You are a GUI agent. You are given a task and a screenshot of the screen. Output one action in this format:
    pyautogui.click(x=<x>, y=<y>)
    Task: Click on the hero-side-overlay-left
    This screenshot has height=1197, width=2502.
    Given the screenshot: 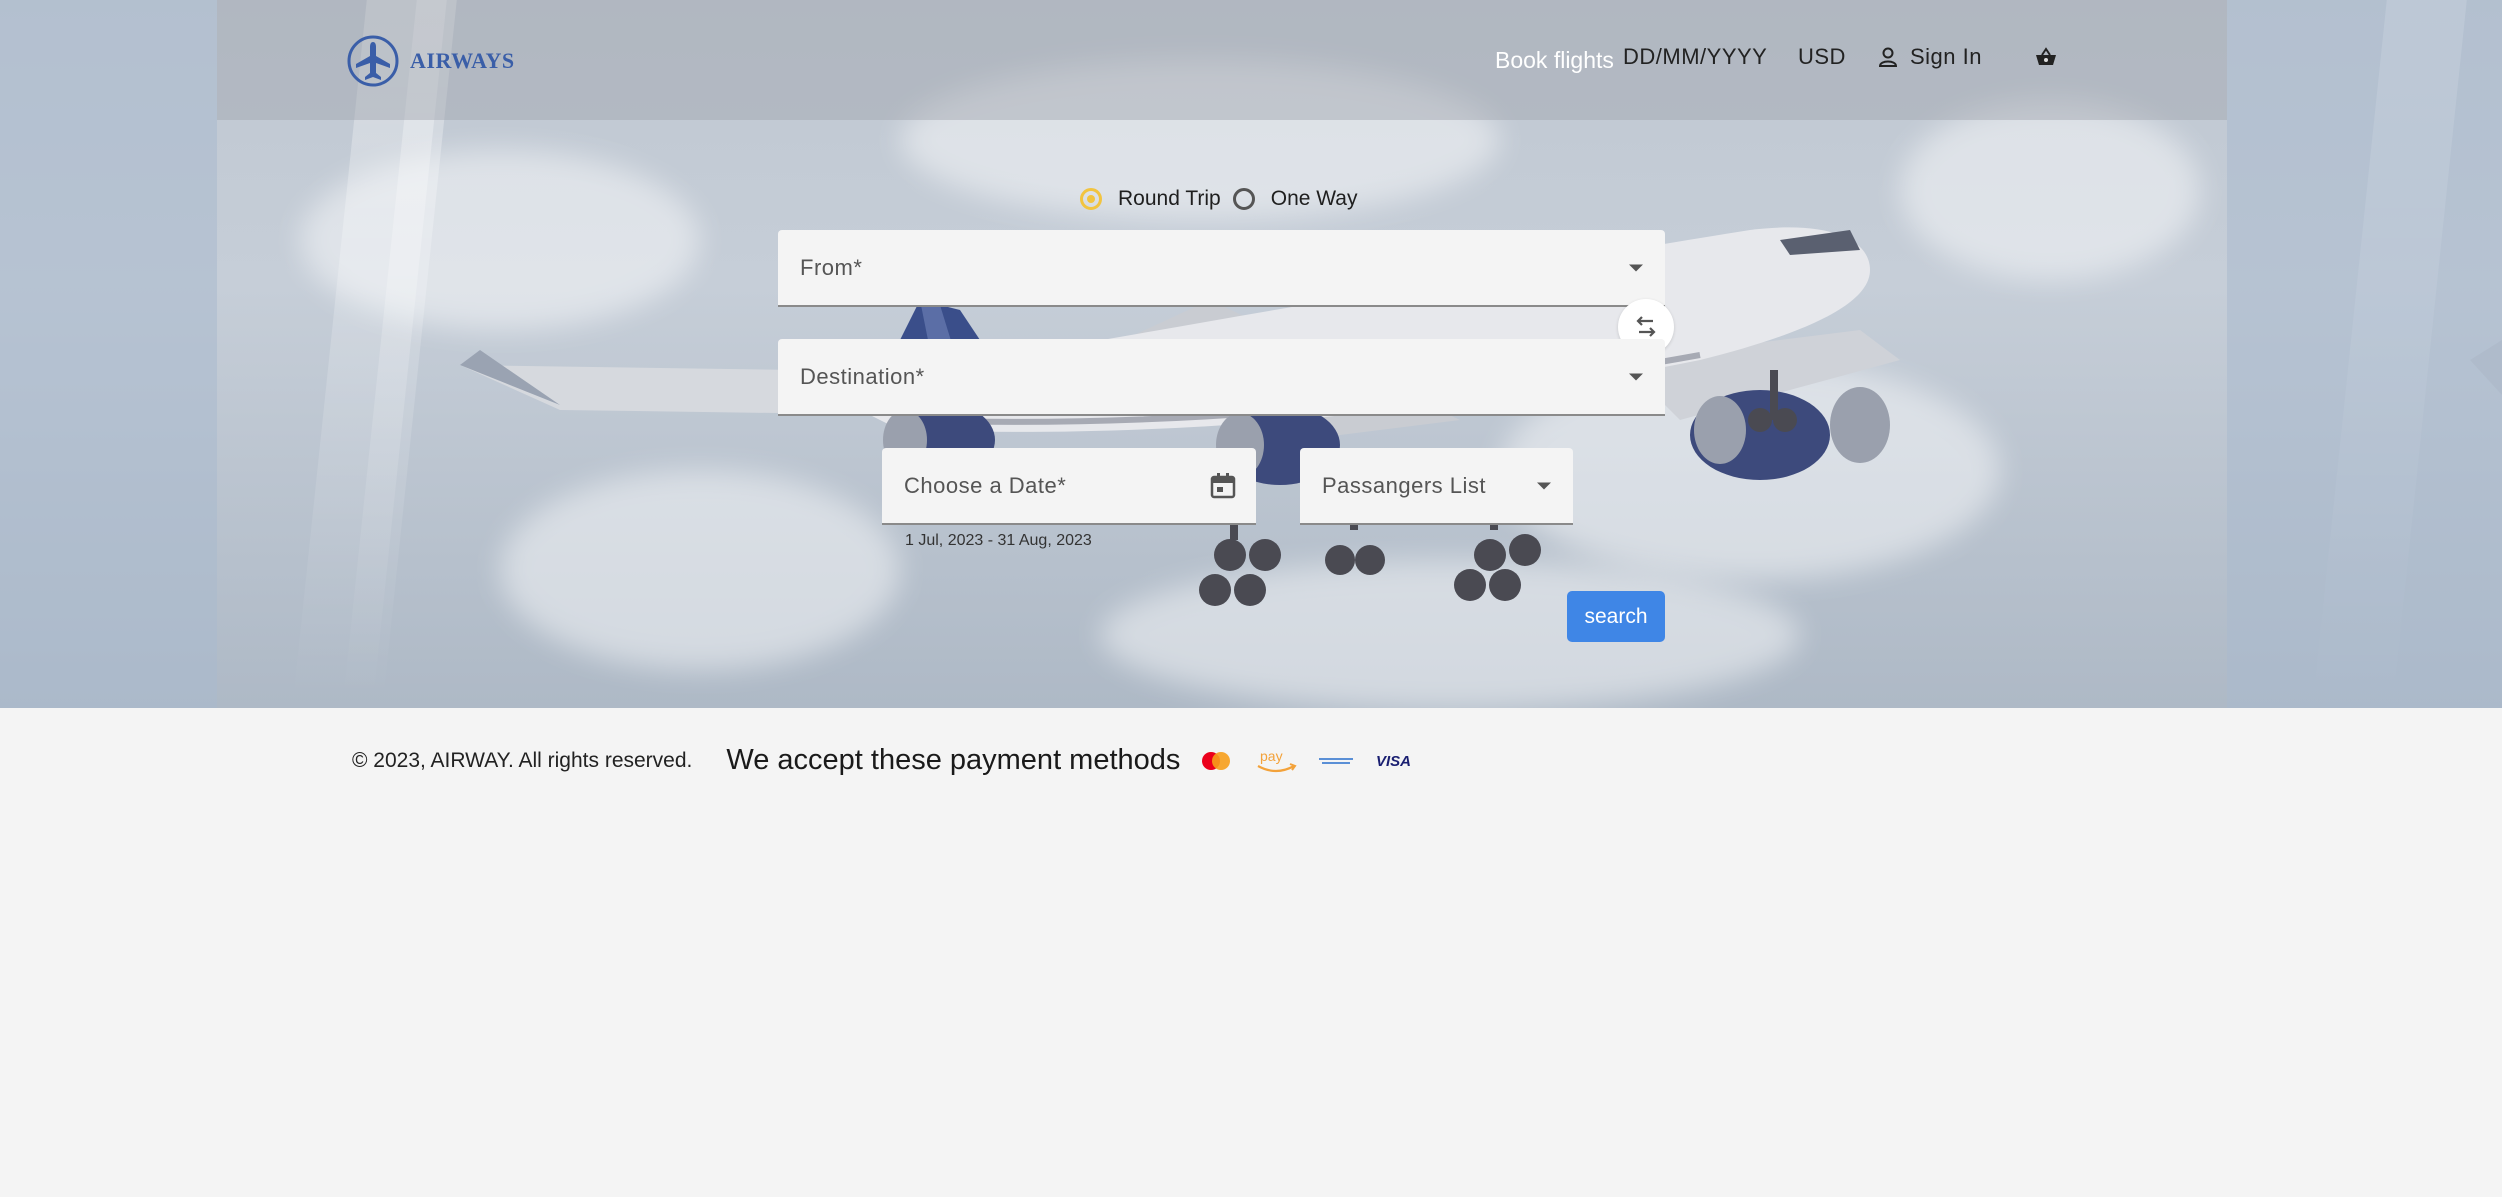 What is the action you would take?
    pyautogui.click(x=108, y=354)
    